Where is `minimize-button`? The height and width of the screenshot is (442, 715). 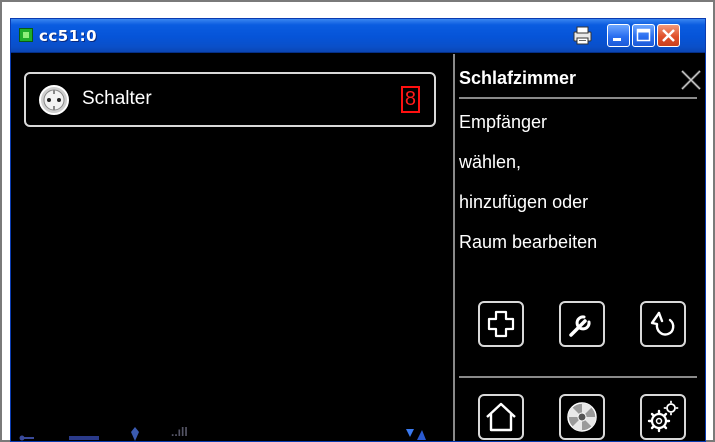 minimize-button is located at coordinates (618, 35).